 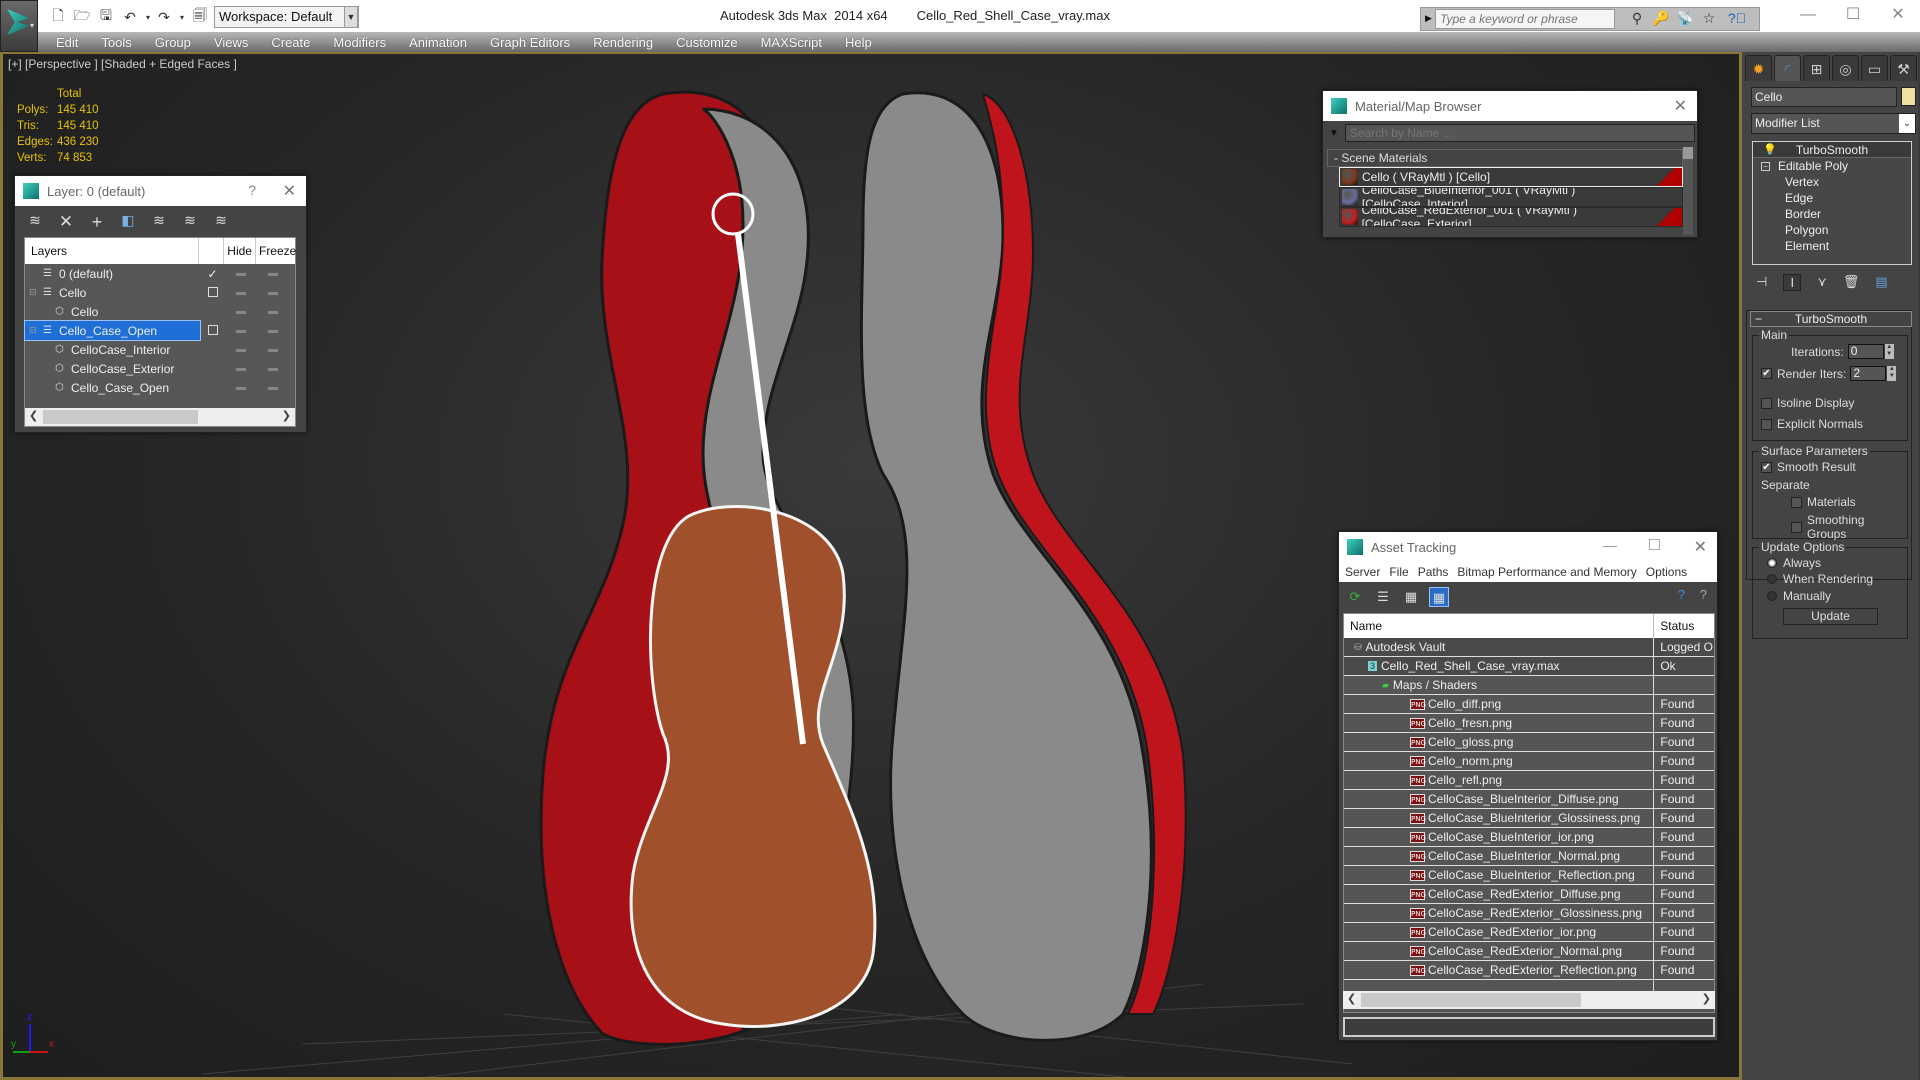 What do you see at coordinates (1529, 666) in the screenshot?
I see `asset-row: 3 Cello_Red_Shell_Case_vray.max Ok` at bounding box center [1529, 666].